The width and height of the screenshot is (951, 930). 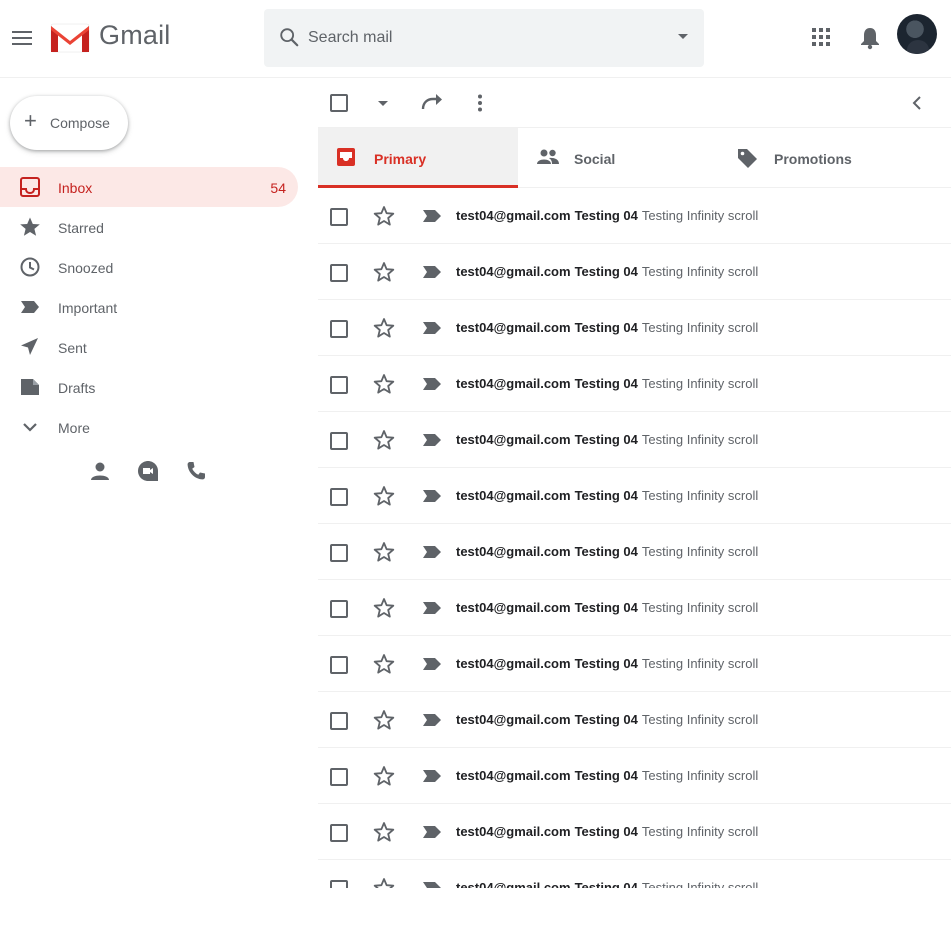 What do you see at coordinates (100, 471) in the screenshot?
I see `person-icon` at bounding box center [100, 471].